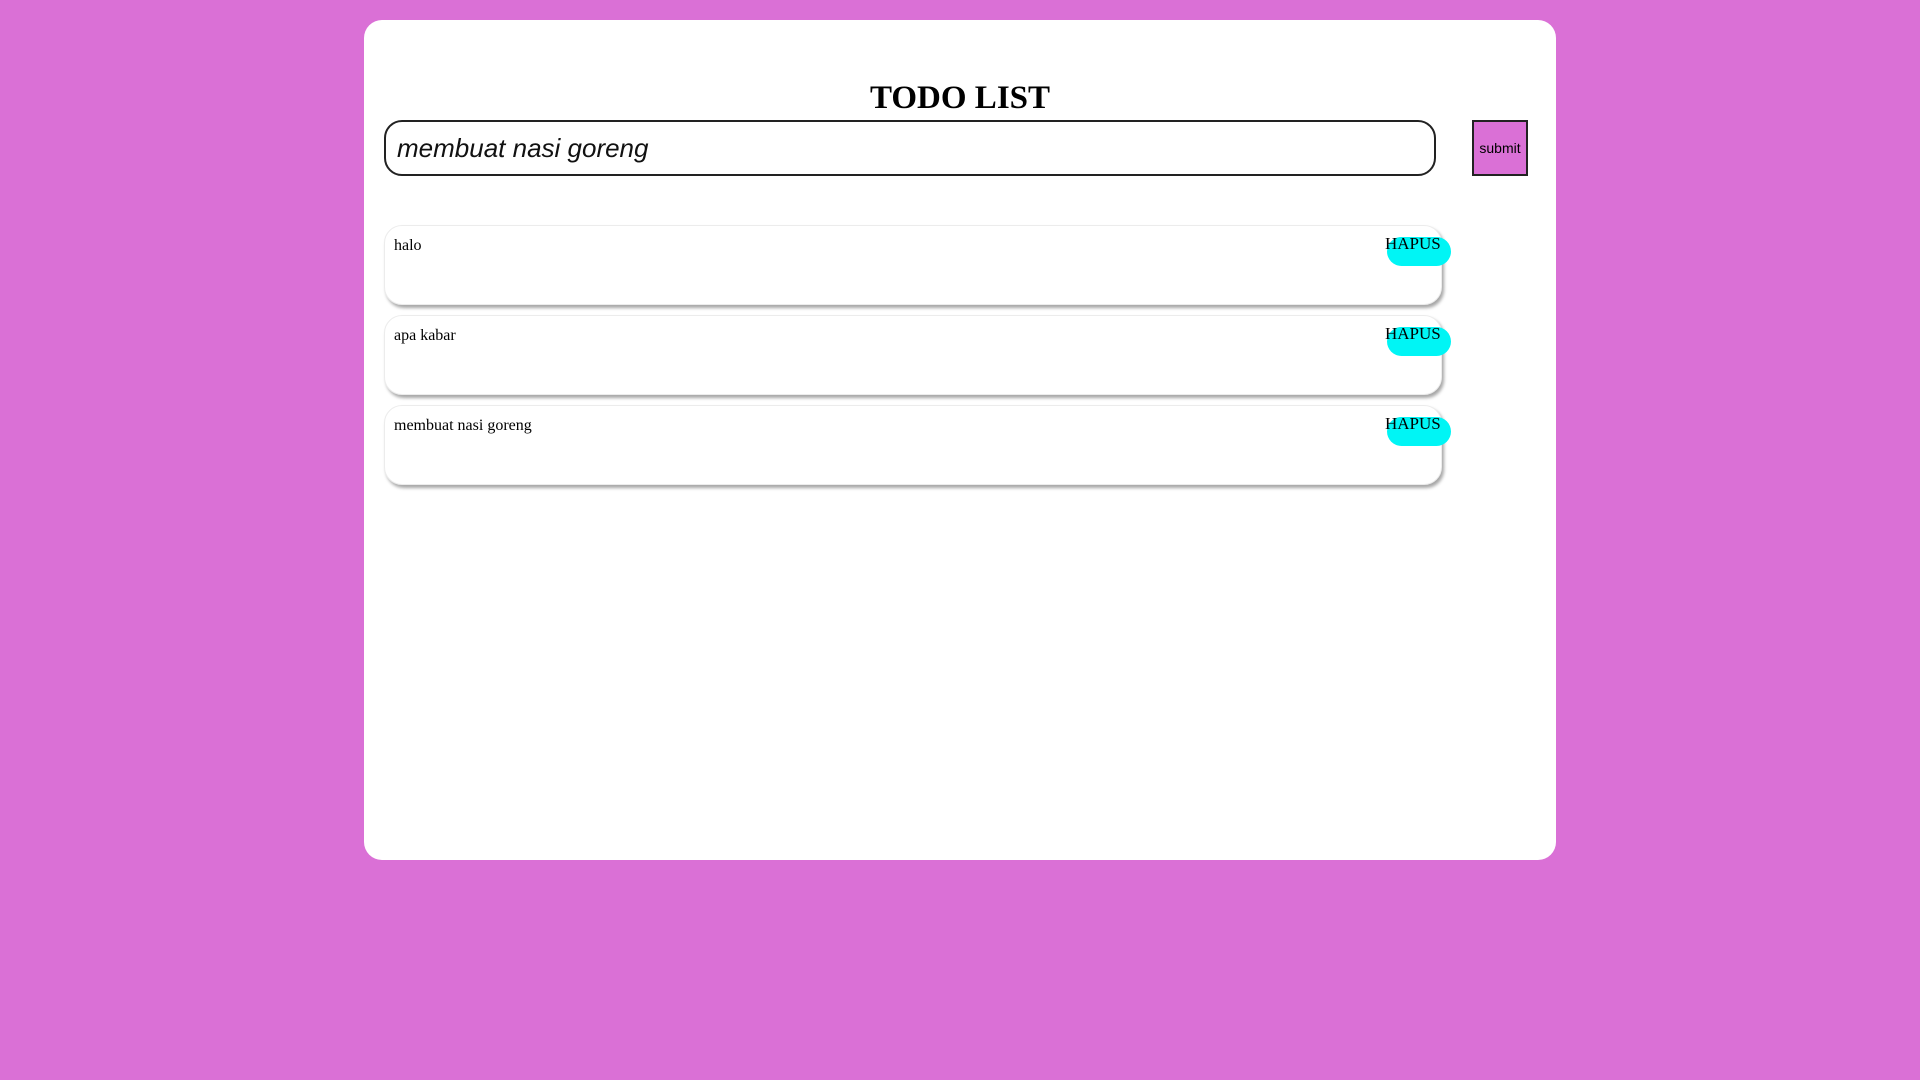 This screenshot has width=1920, height=1080. What do you see at coordinates (408, 245) in the screenshot?
I see `todo-item-text: halo` at bounding box center [408, 245].